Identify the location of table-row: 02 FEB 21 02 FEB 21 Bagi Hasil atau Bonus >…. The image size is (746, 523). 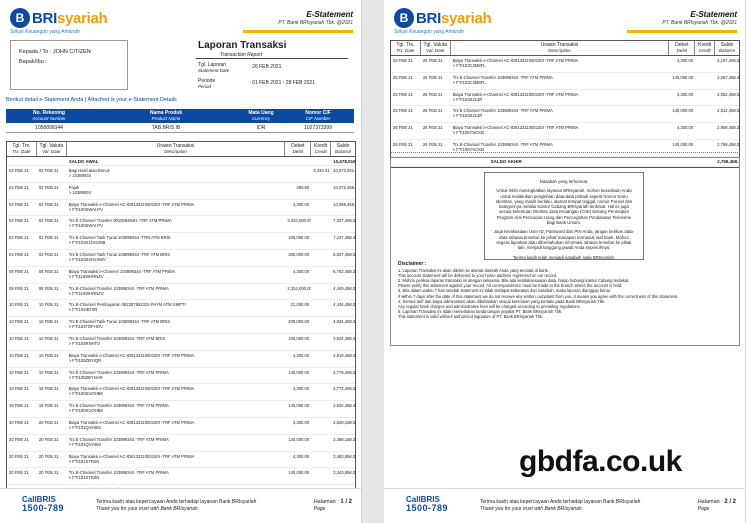
(181, 174).